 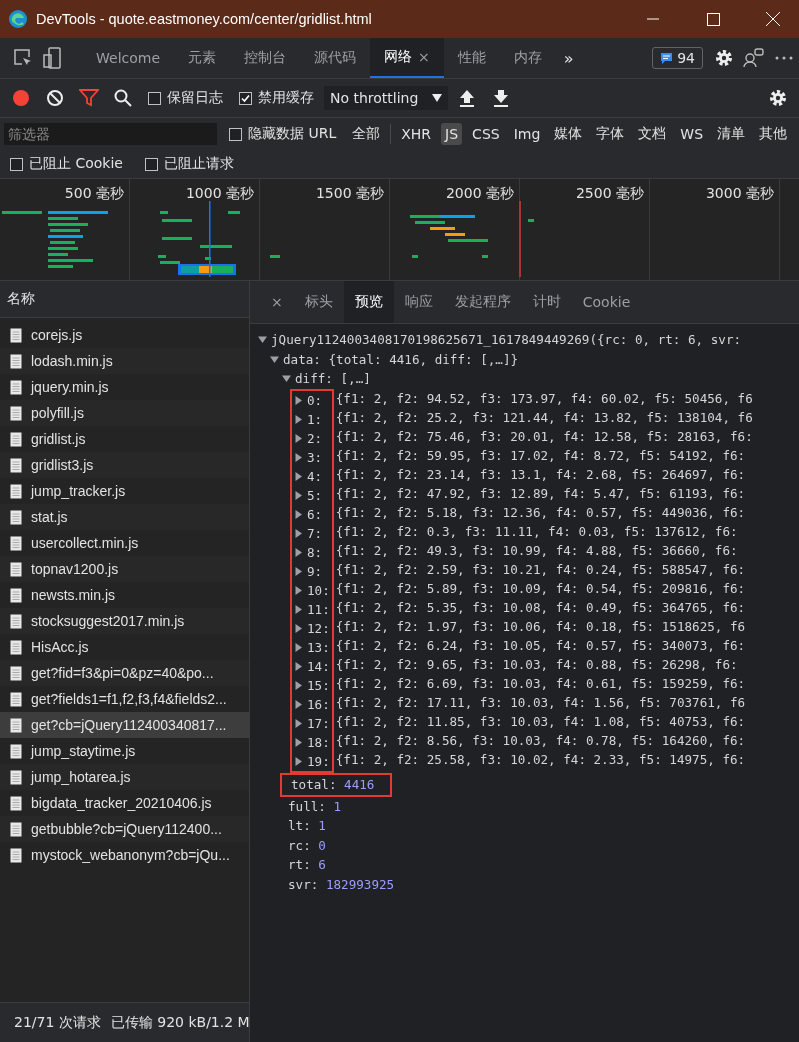 I want to click on request-row: stocksuggest2017.min.js, so click(x=124, y=621).